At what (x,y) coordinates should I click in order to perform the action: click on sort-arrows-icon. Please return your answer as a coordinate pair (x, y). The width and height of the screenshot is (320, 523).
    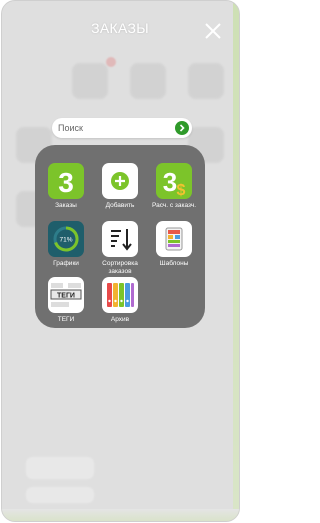
    Looking at the image, I should click on (120, 239).